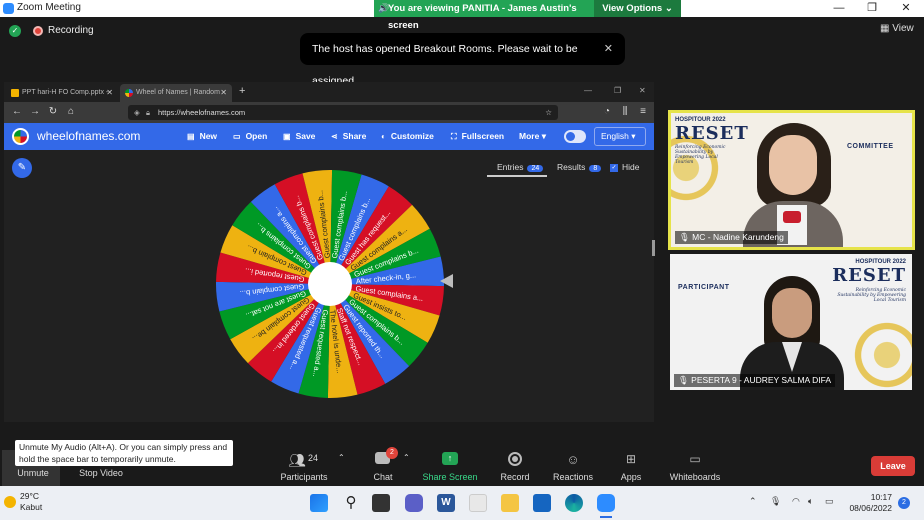 The height and width of the screenshot is (520, 924). I want to click on task-view-icon, so click(381, 503).